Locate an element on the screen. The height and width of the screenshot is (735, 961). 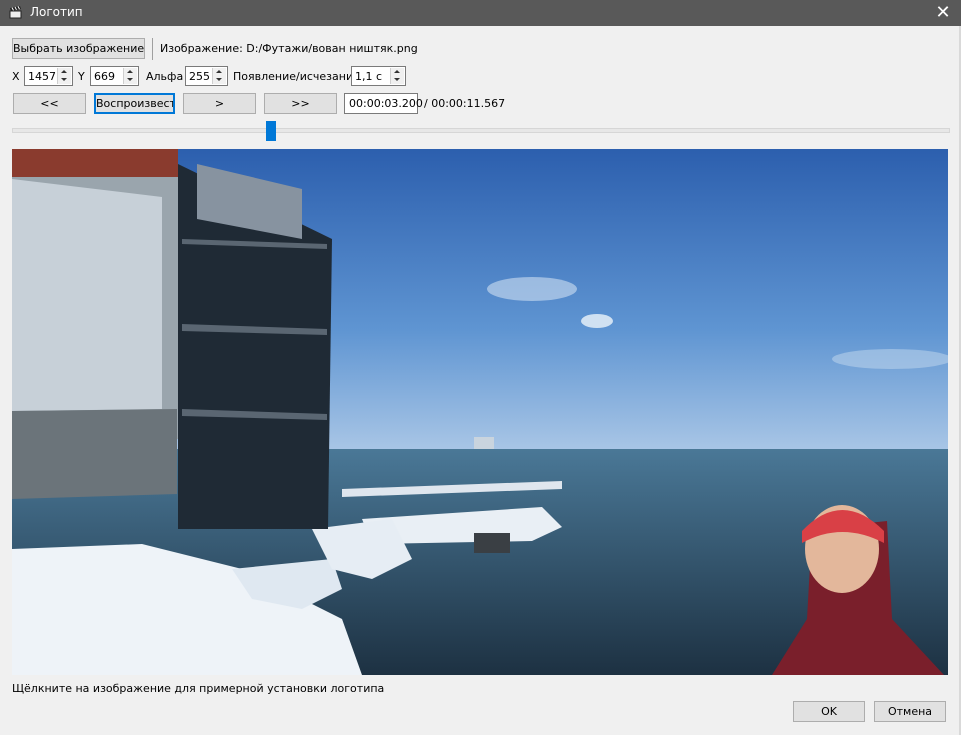
alpha-spinbox: 255 is located at coordinates (206, 76).